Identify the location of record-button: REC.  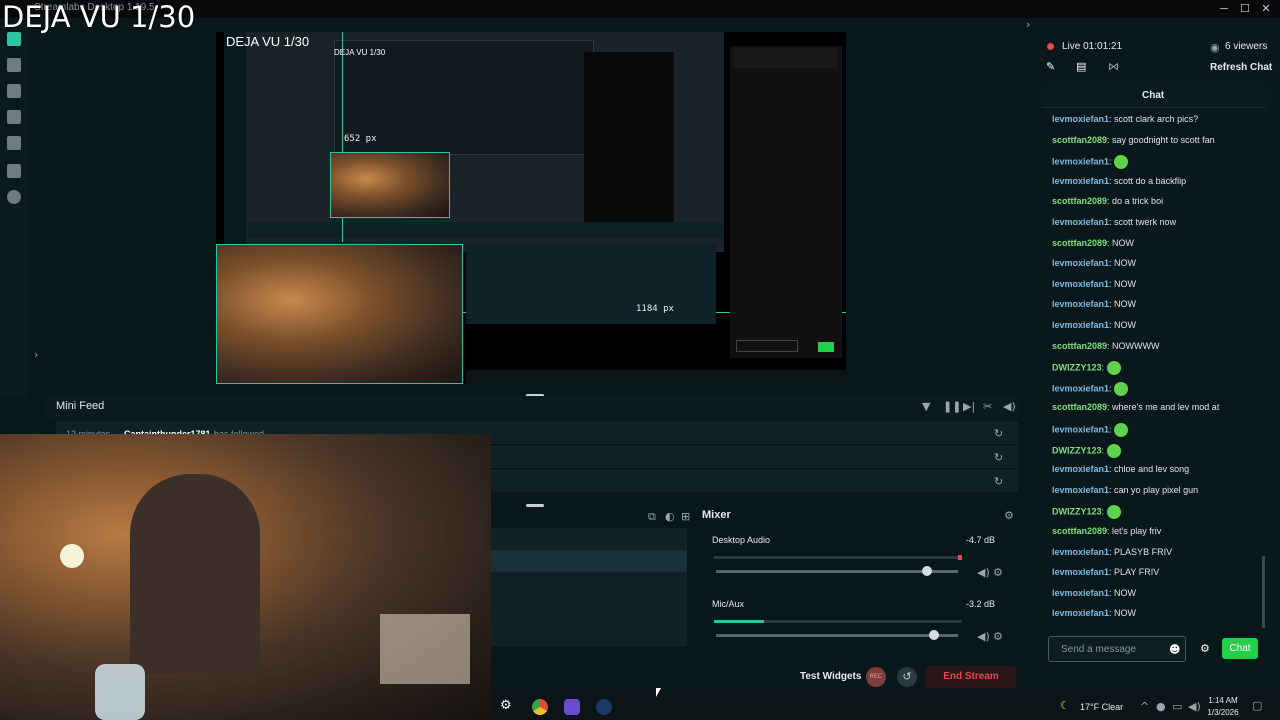
(876, 677).